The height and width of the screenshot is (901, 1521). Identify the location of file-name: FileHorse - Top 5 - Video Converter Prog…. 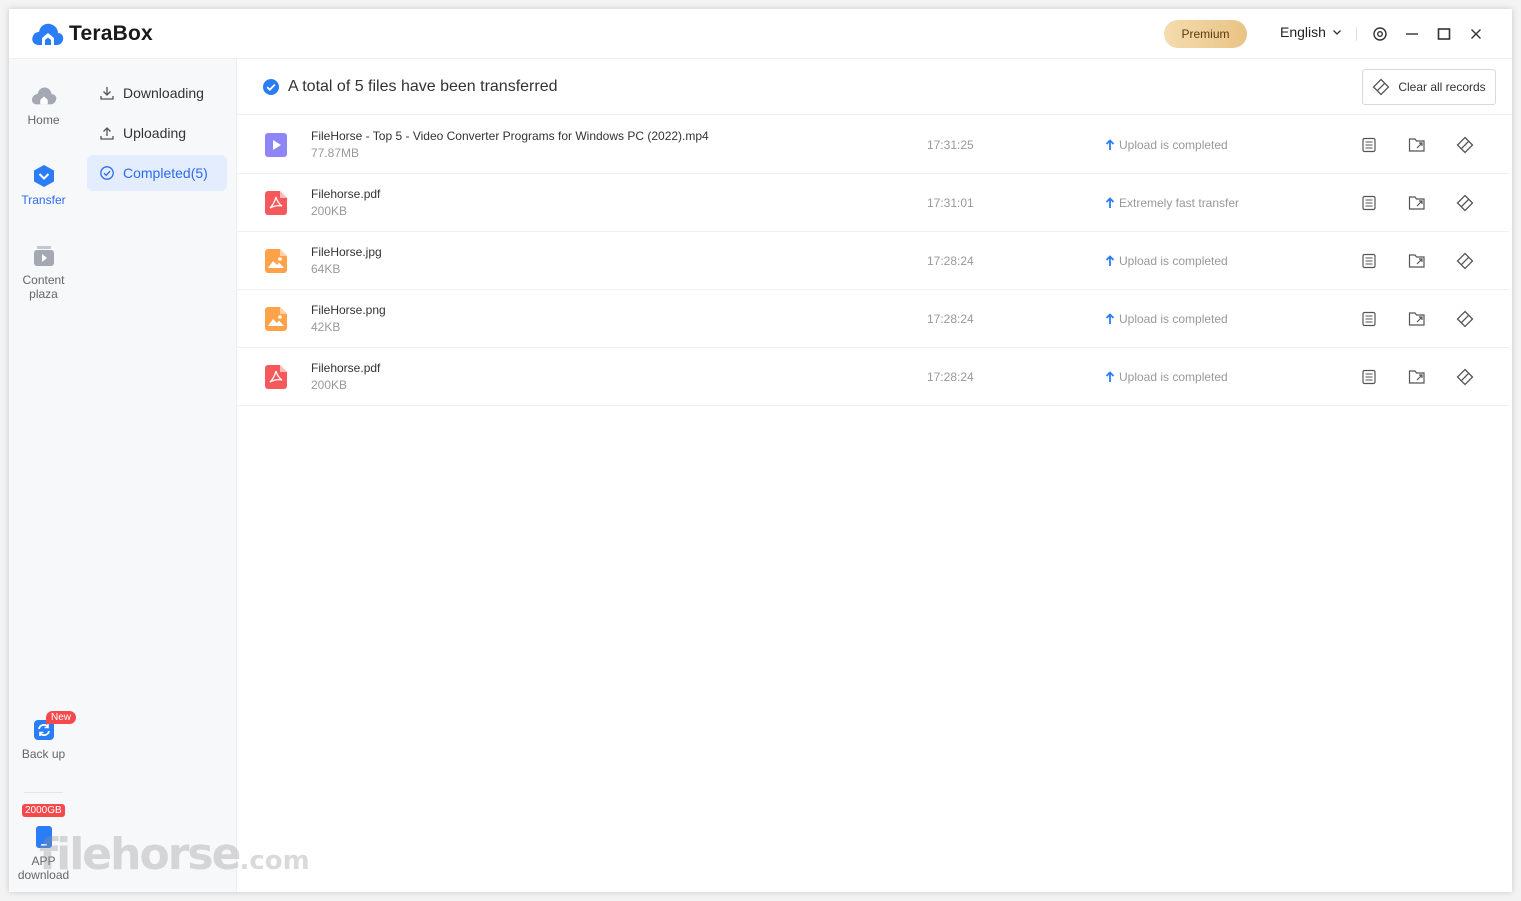
(510, 136).